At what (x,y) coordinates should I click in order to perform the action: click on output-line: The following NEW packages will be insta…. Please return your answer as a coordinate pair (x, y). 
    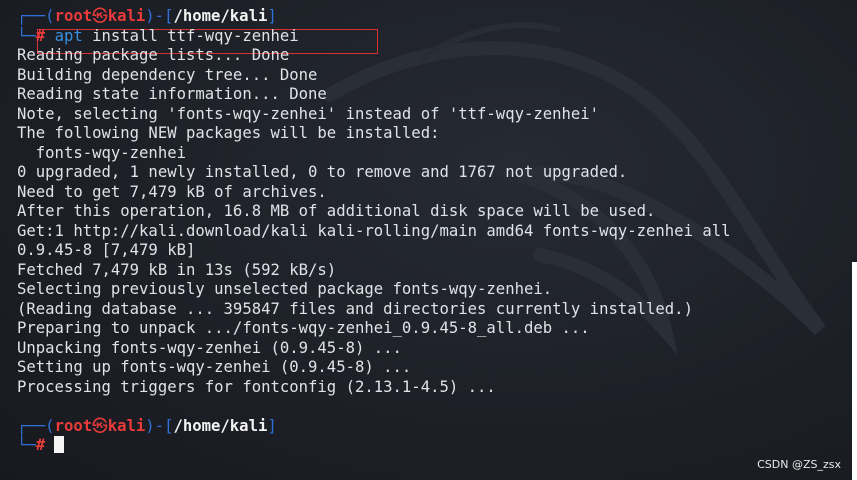
    Looking at the image, I should click on (228, 133).